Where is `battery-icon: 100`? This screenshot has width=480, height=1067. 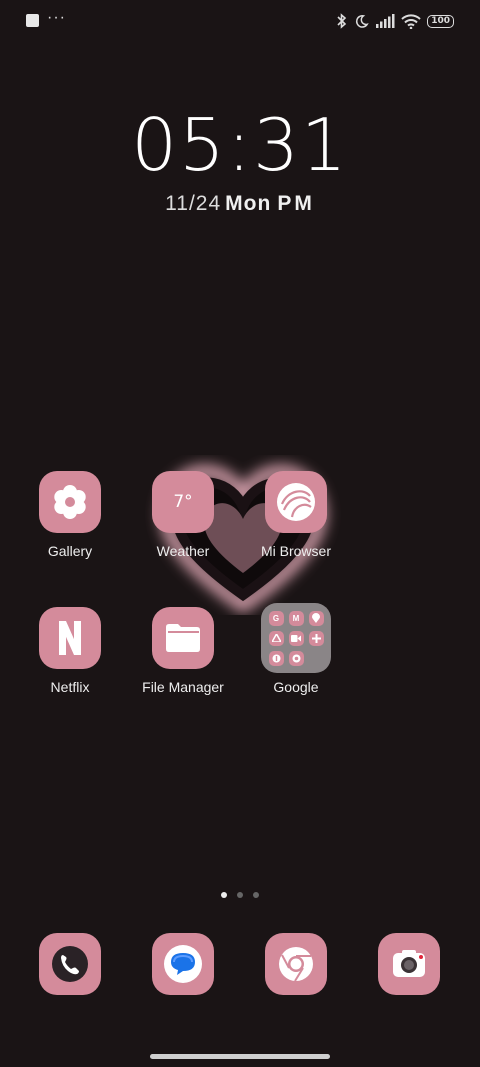
battery-icon: 100 is located at coordinates (440, 21).